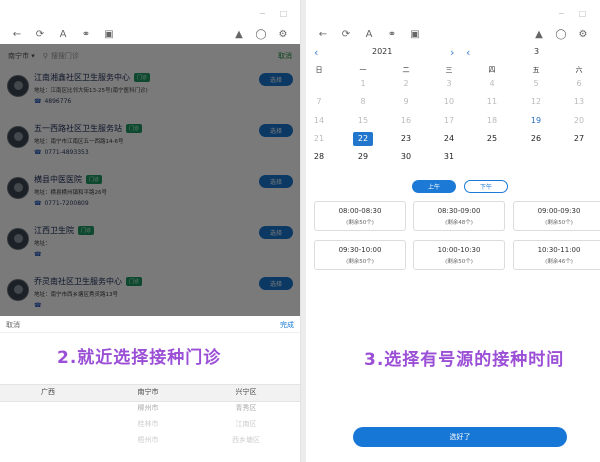 This screenshot has width=600, height=462. What do you see at coordinates (579, 84) in the screenshot?
I see `calendar-day: 6` at bounding box center [579, 84].